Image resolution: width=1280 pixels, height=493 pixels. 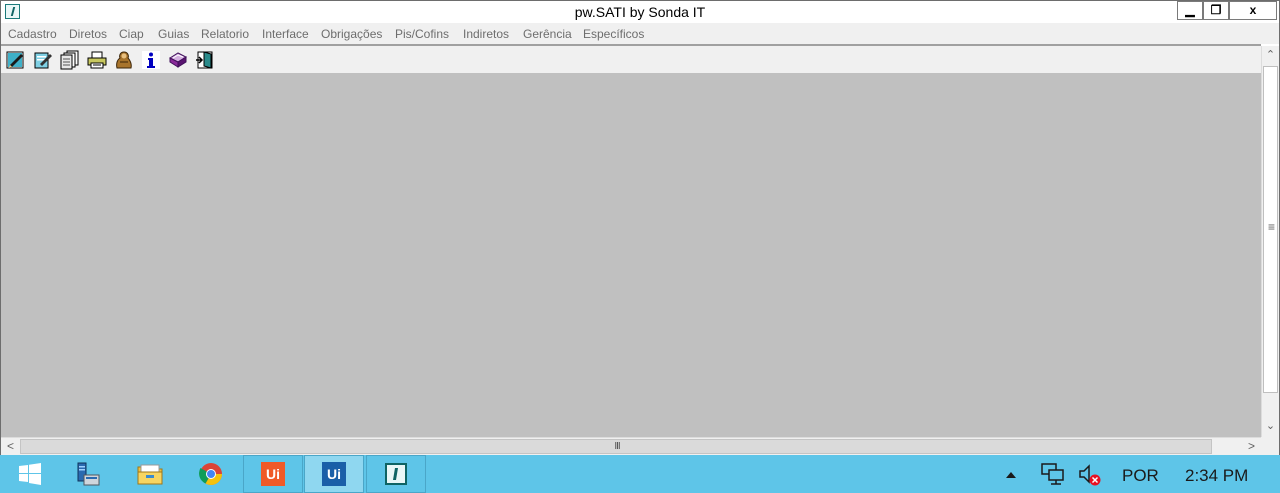 What do you see at coordinates (205, 60) in the screenshot?
I see `exit-door-icon` at bounding box center [205, 60].